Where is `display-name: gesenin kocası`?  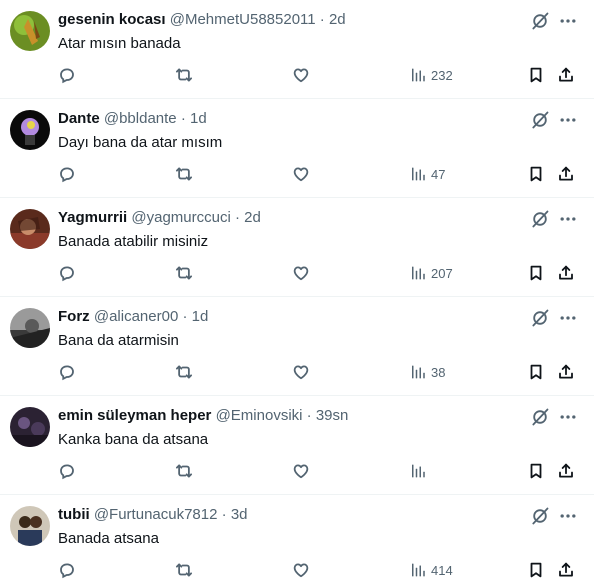 display-name: gesenin kocası is located at coordinates (112, 19).